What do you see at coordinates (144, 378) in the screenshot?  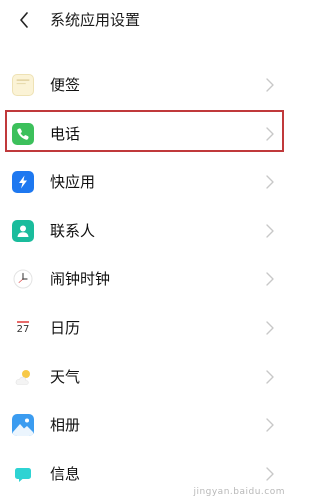 I see `list-item-weather: 天气` at bounding box center [144, 378].